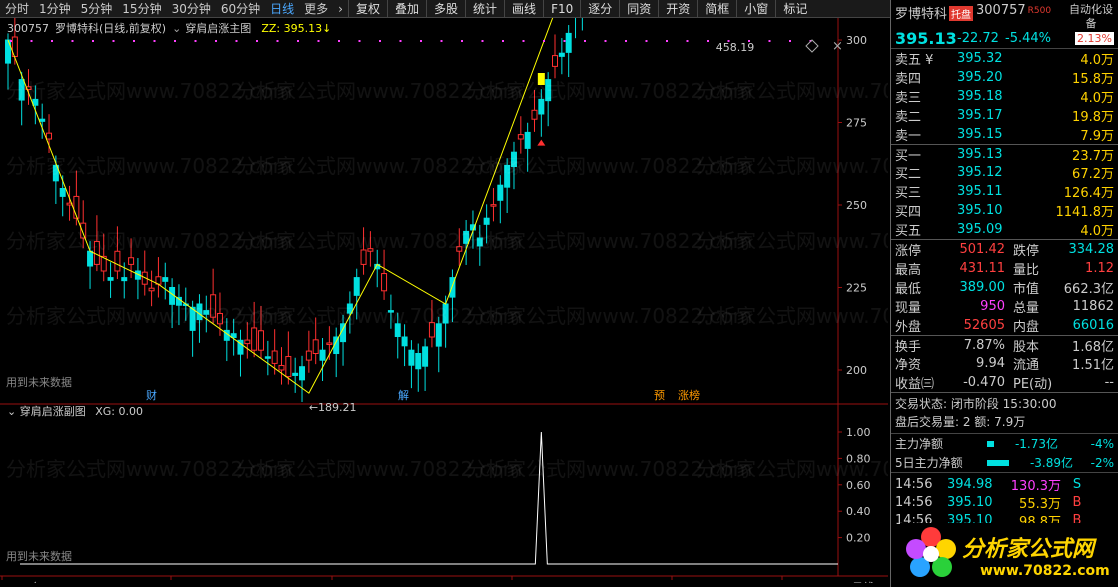 The image size is (1118, 587). Describe the element at coordinates (931, 552) in the screenshot. I see `flower-logo-icon` at that location.